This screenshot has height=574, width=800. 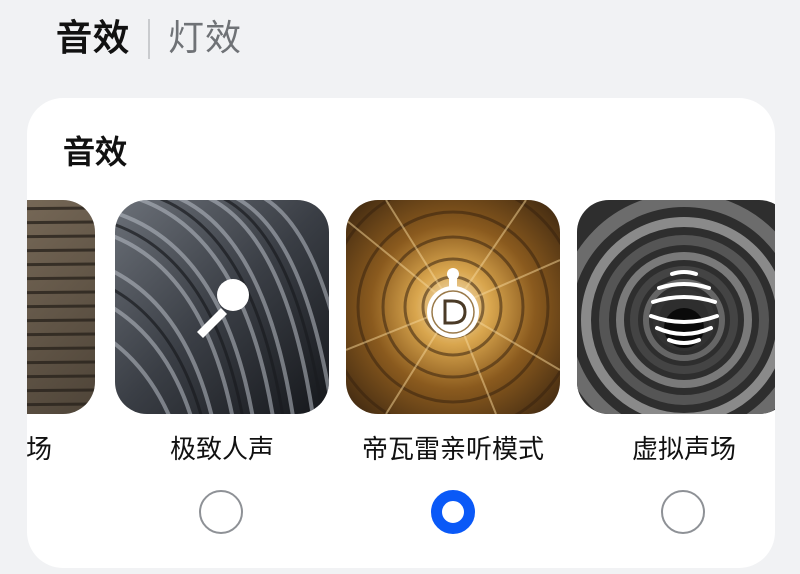 I want to click on devialet-logo-icon, so click(x=453, y=303).